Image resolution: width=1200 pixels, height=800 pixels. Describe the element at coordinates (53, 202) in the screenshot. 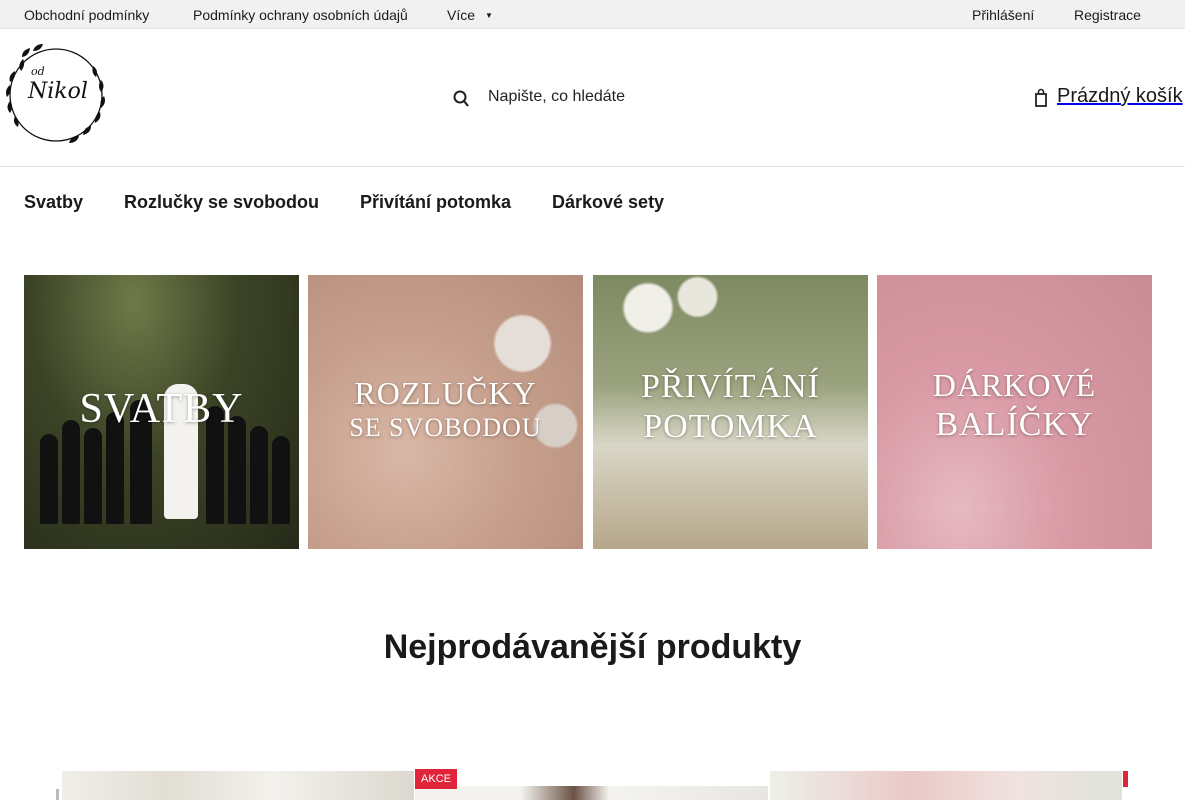

I see `nav-item-weddings: Svatby` at that location.